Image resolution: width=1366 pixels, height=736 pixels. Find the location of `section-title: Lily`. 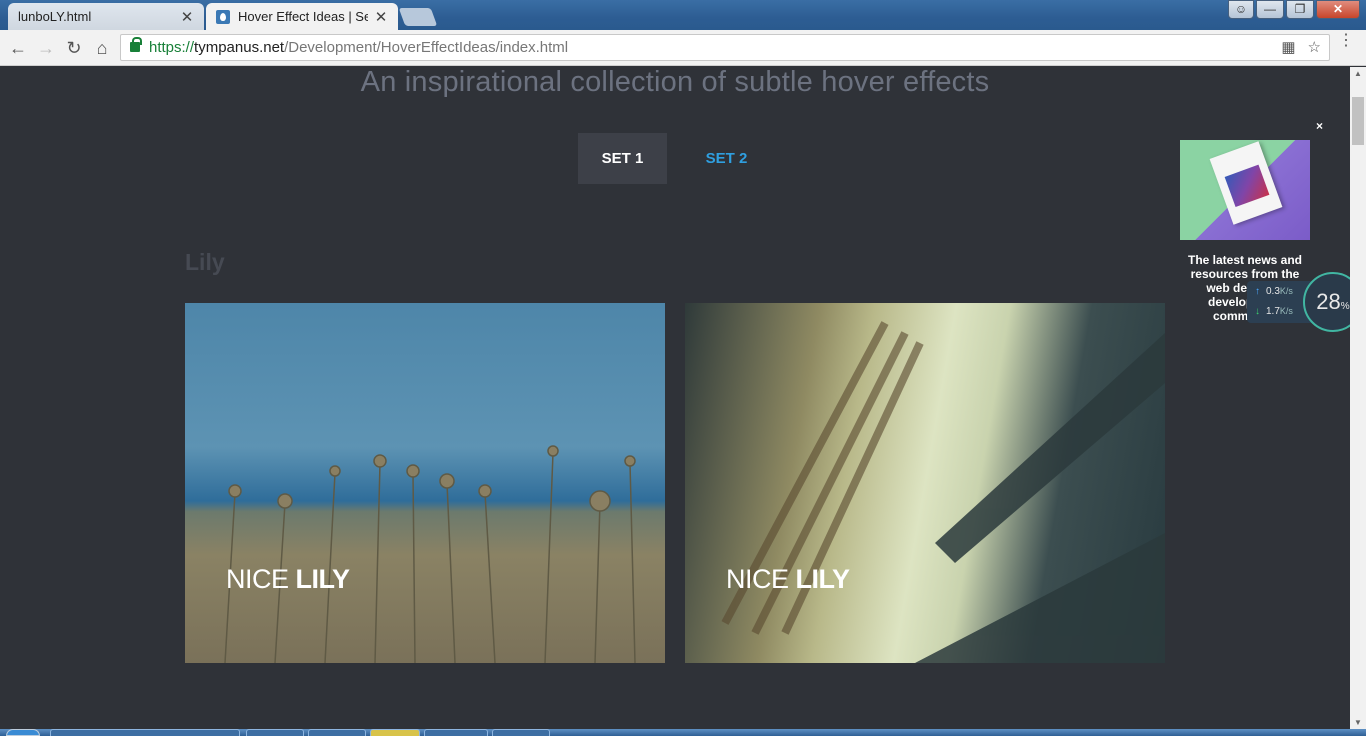

section-title: Lily is located at coordinates (205, 262).